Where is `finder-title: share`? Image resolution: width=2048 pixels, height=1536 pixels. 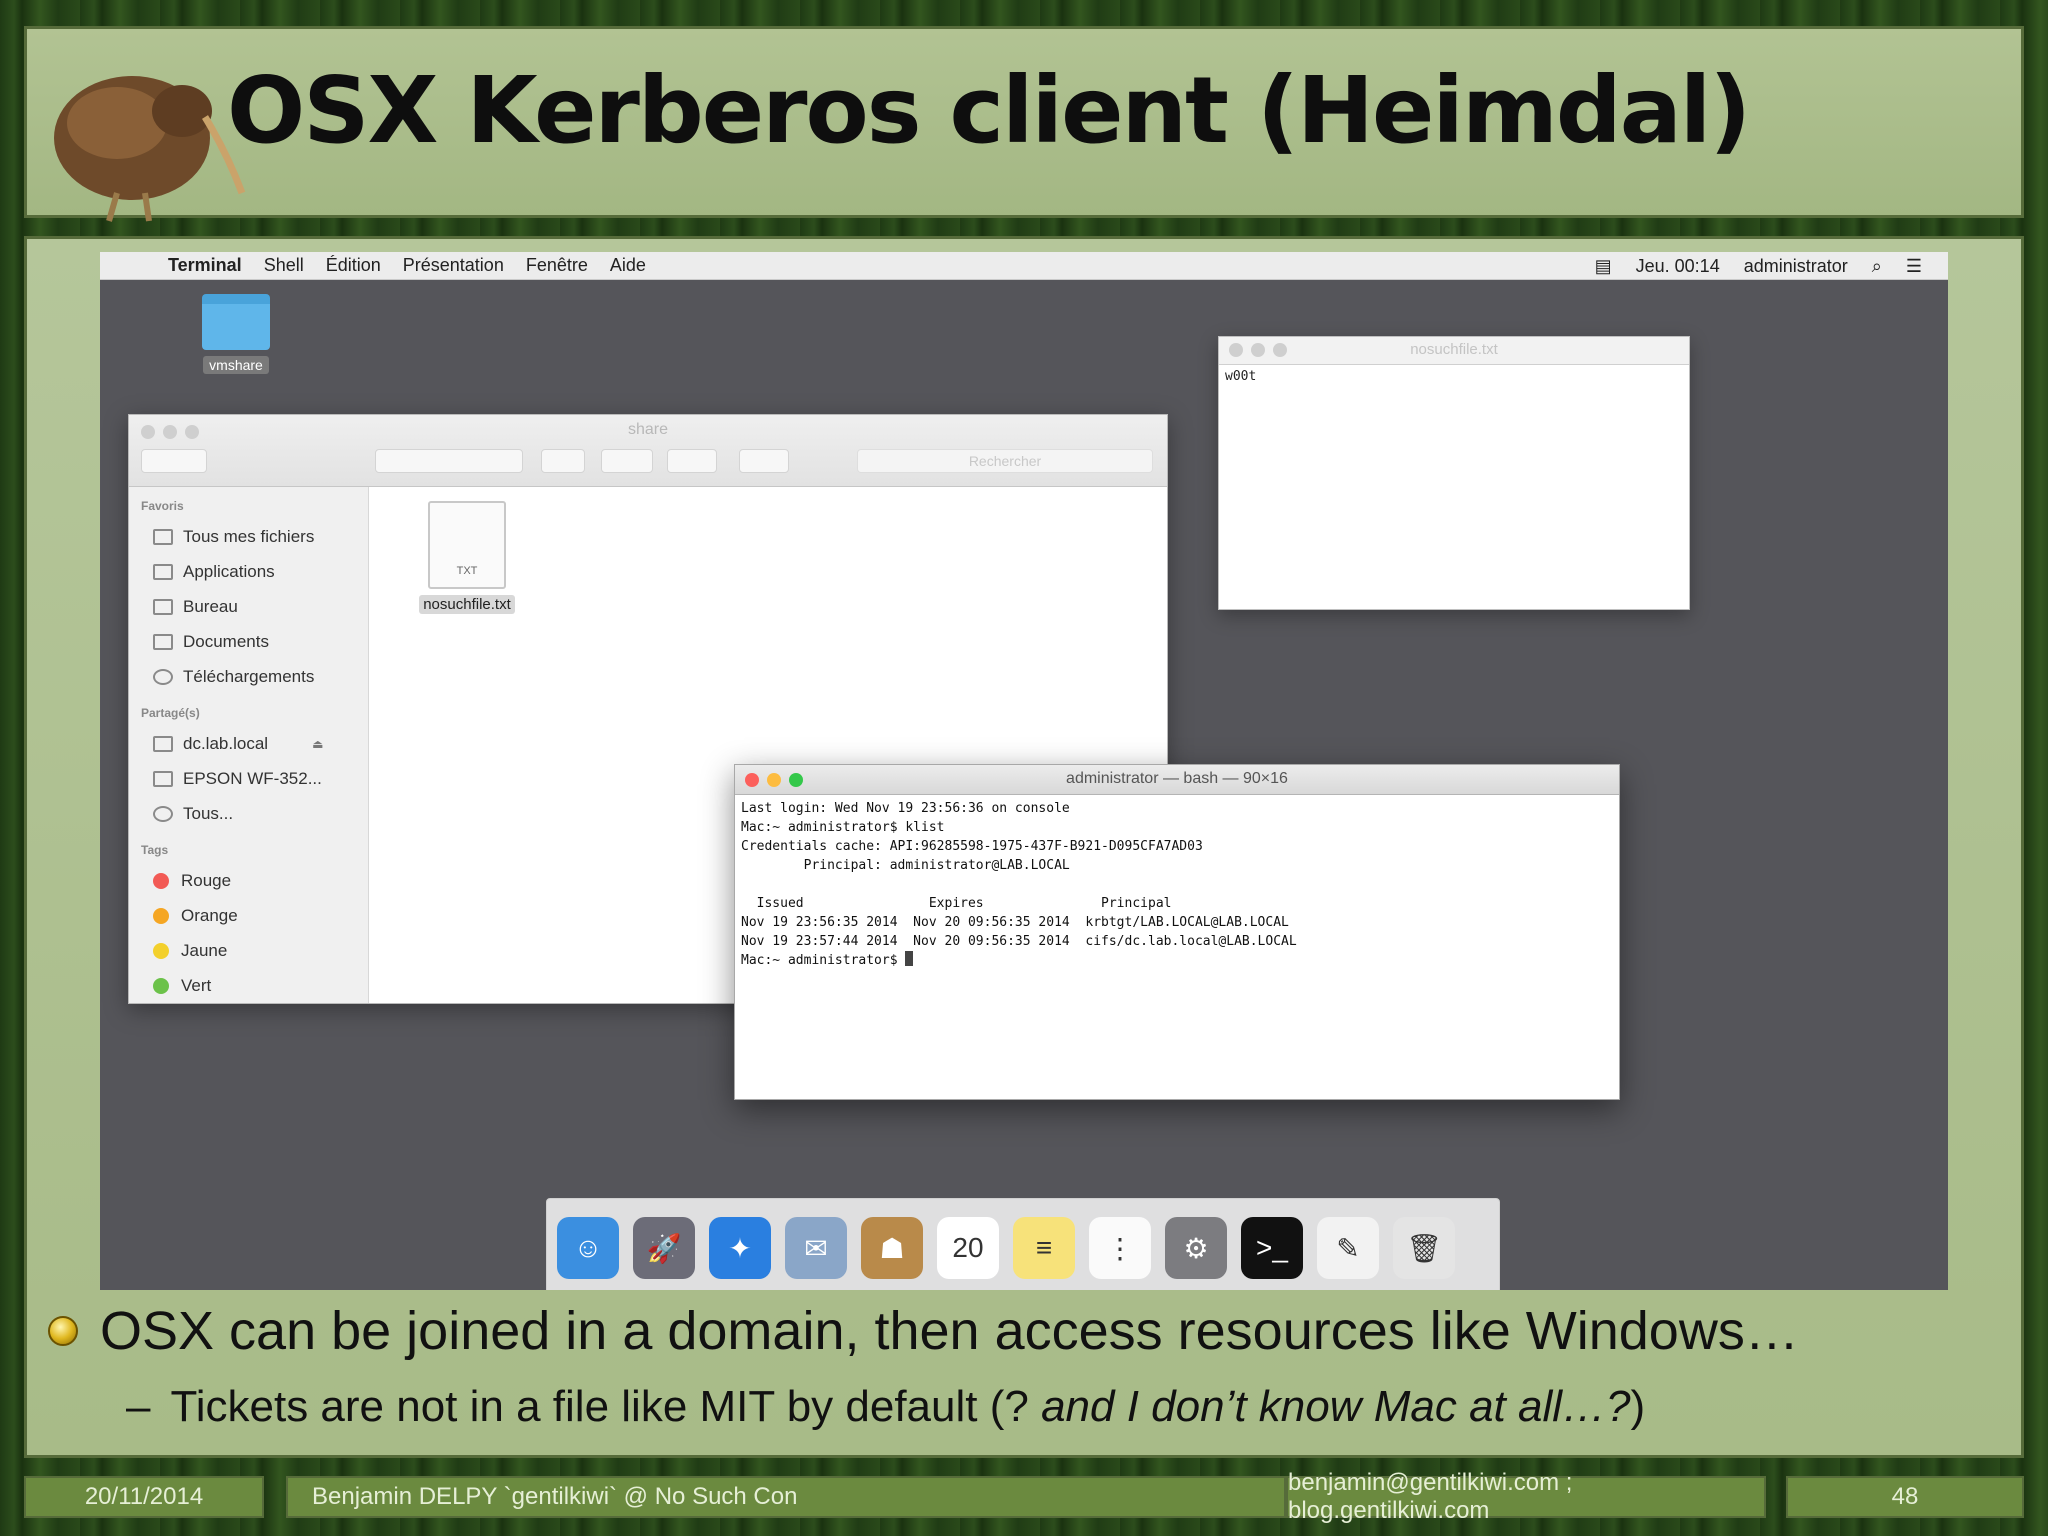 finder-title: share is located at coordinates (648, 429).